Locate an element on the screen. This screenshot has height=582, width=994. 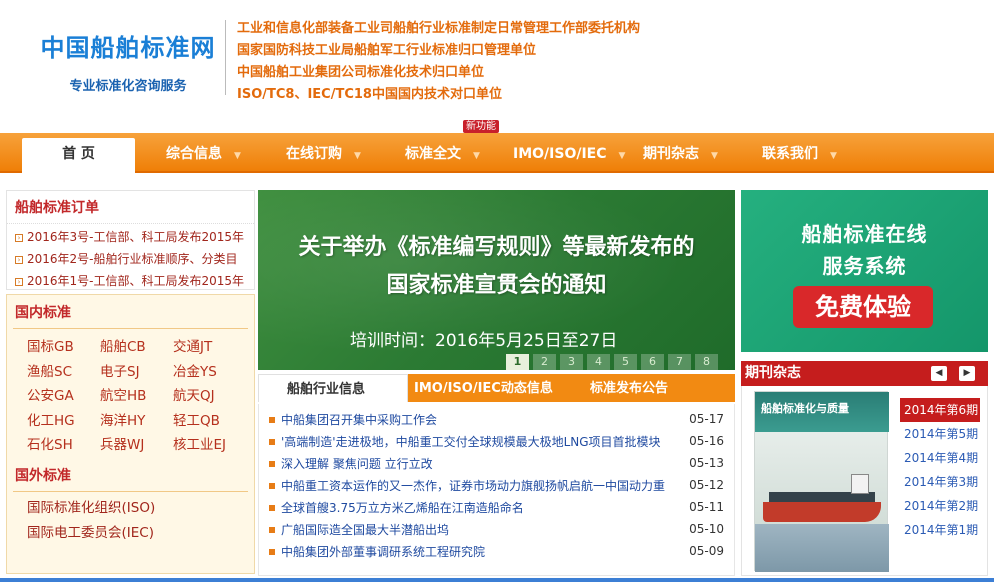
journal-cover: 船舶标准化与质量 is located at coordinates (821, 481).